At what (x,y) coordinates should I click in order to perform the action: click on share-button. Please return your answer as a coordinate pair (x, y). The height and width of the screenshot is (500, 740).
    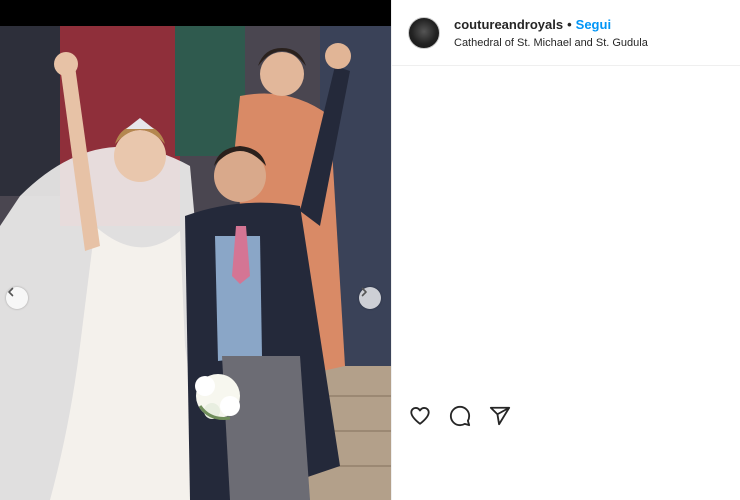
    Looking at the image, I should click on (500, 416).